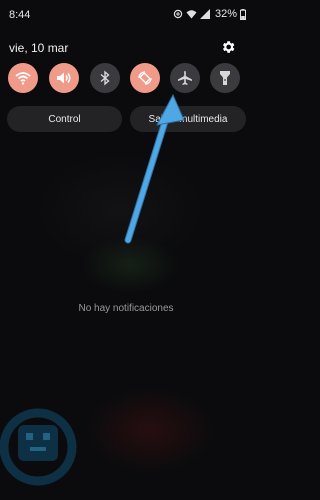  I want to click on watermark-logo-icon, so click(38, 447).